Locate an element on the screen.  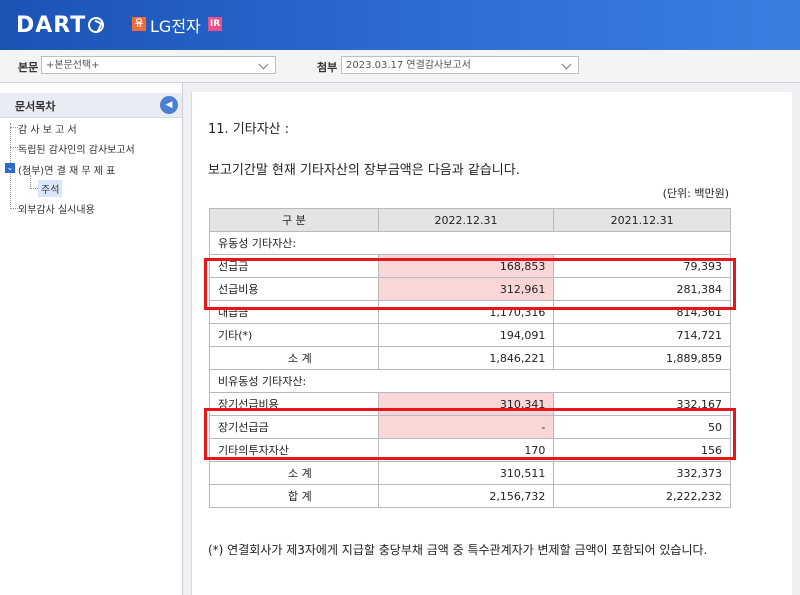
row-label: 기타(*) is located at coordinates (294, 335).